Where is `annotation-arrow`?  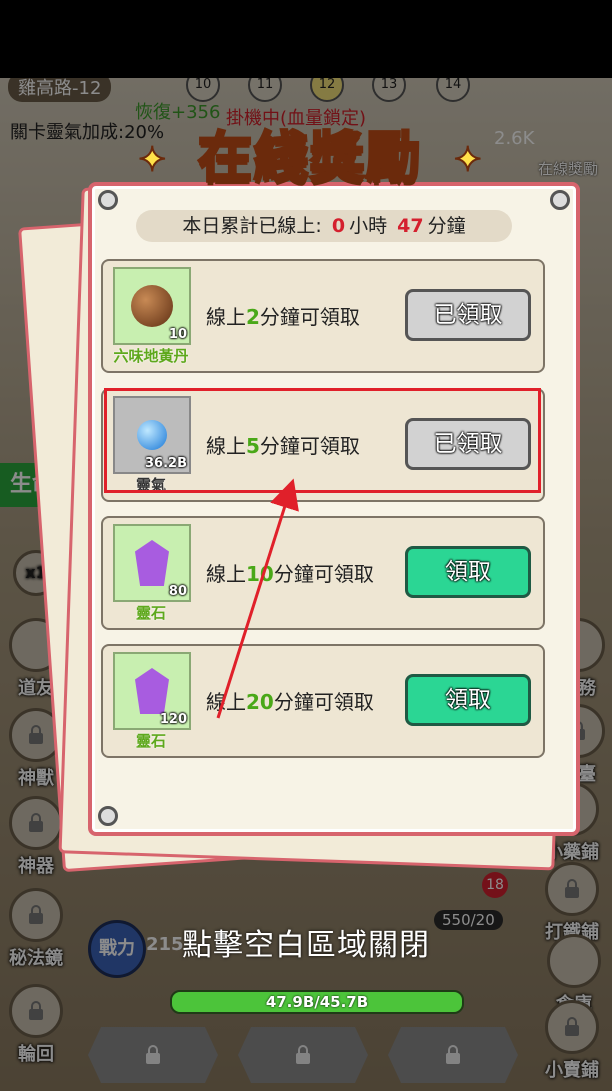 annotation-arrow is located at coordinates (257, 598).